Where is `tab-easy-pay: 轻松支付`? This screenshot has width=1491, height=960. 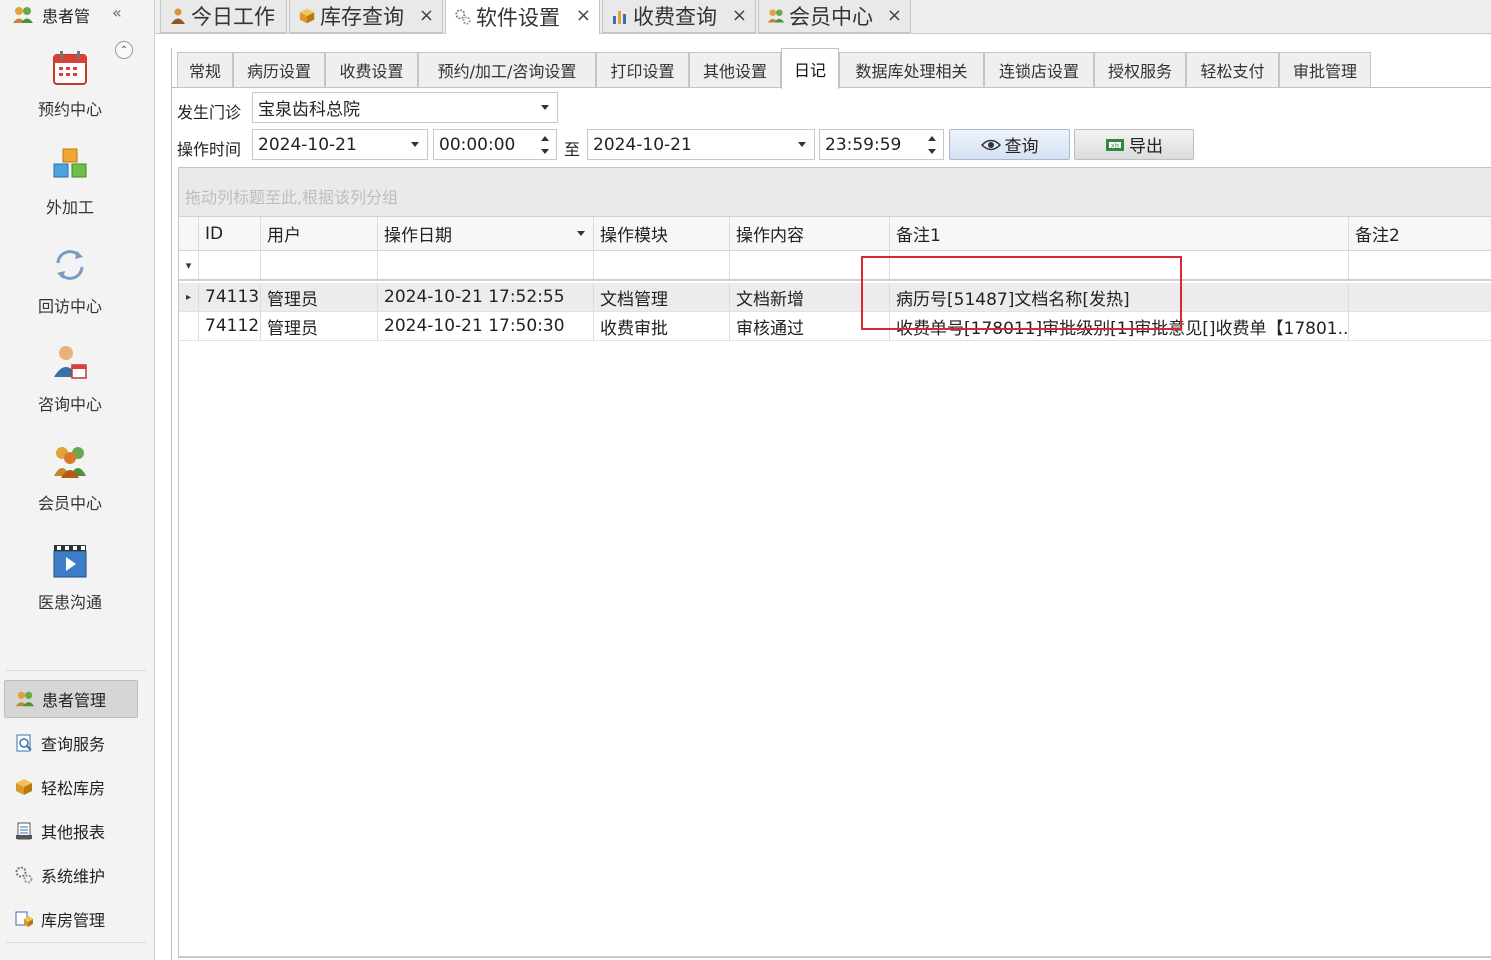
tab-easy-pay: 轻松支付 is located at coordinates (1232, 70).